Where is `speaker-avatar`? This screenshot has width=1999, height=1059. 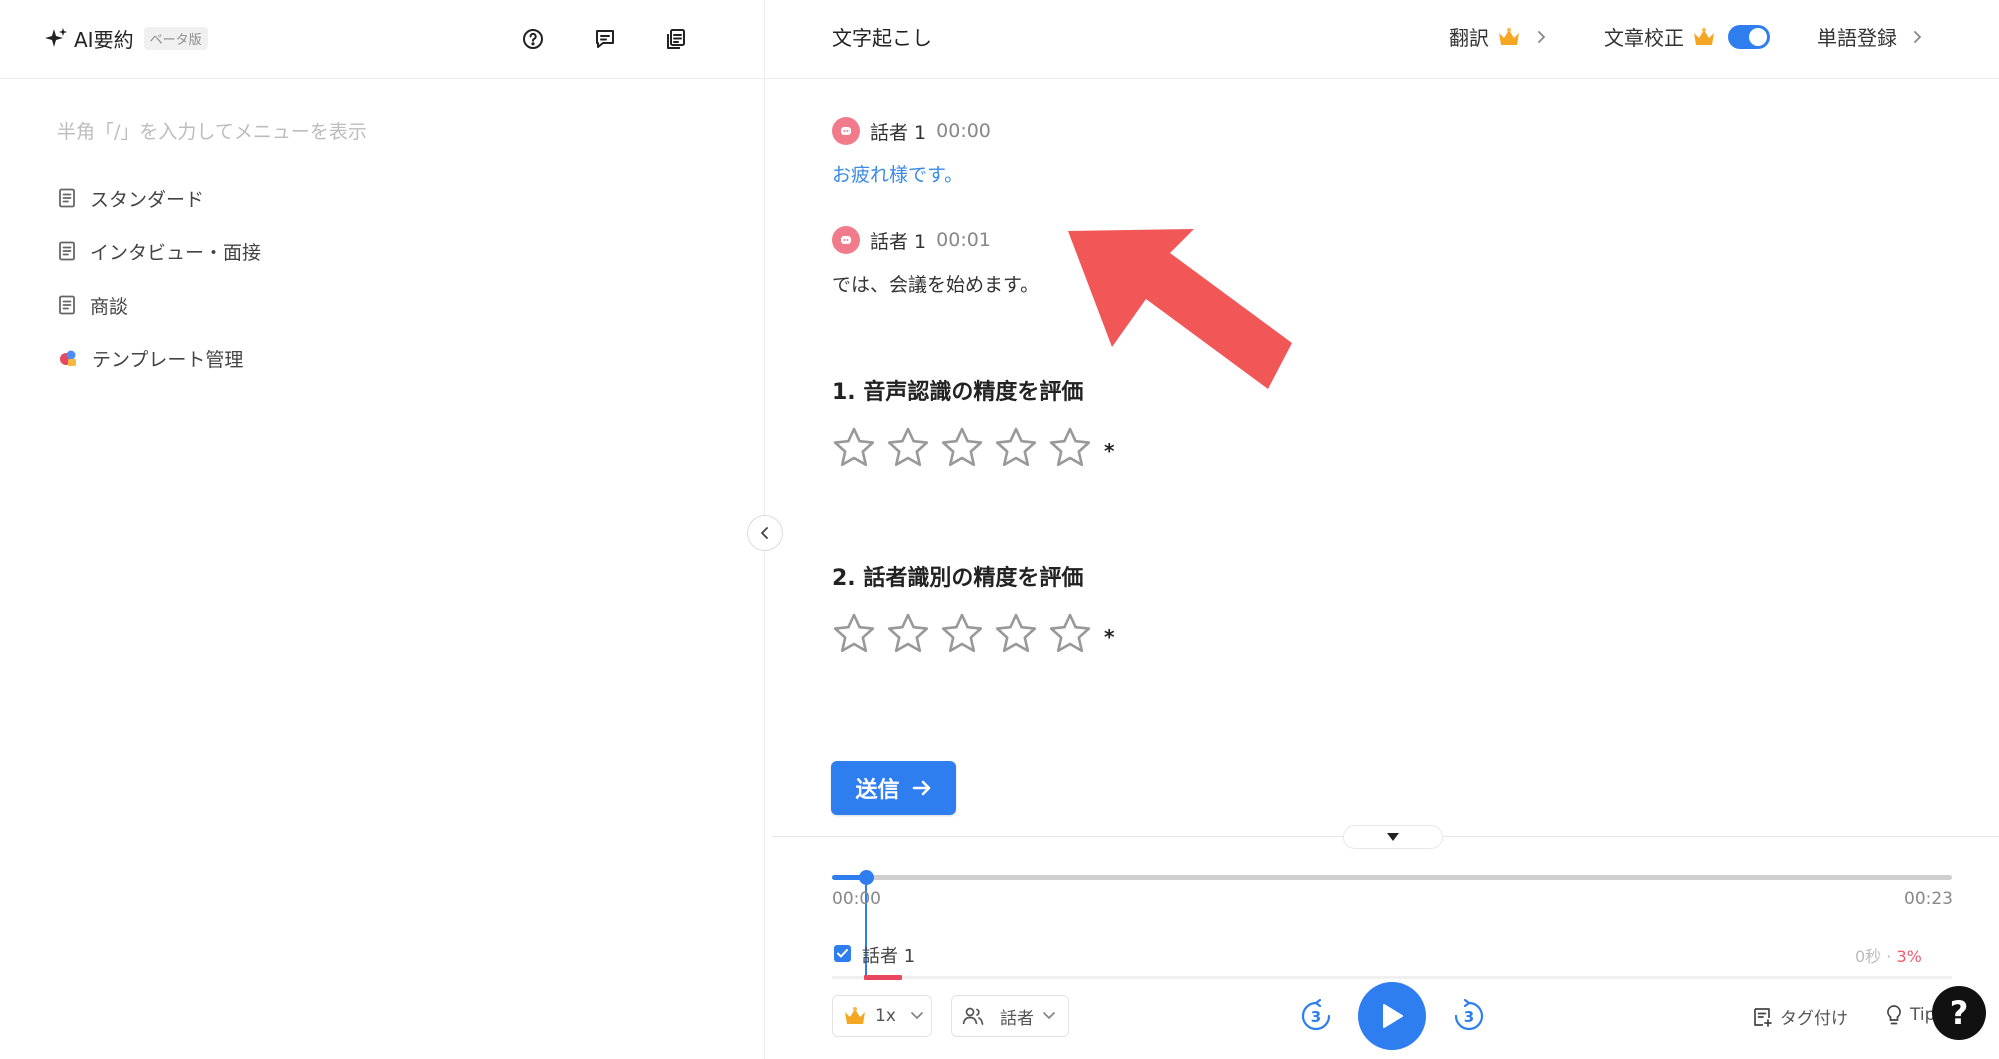 speaker-avatar is located at coordinates (846, 131).